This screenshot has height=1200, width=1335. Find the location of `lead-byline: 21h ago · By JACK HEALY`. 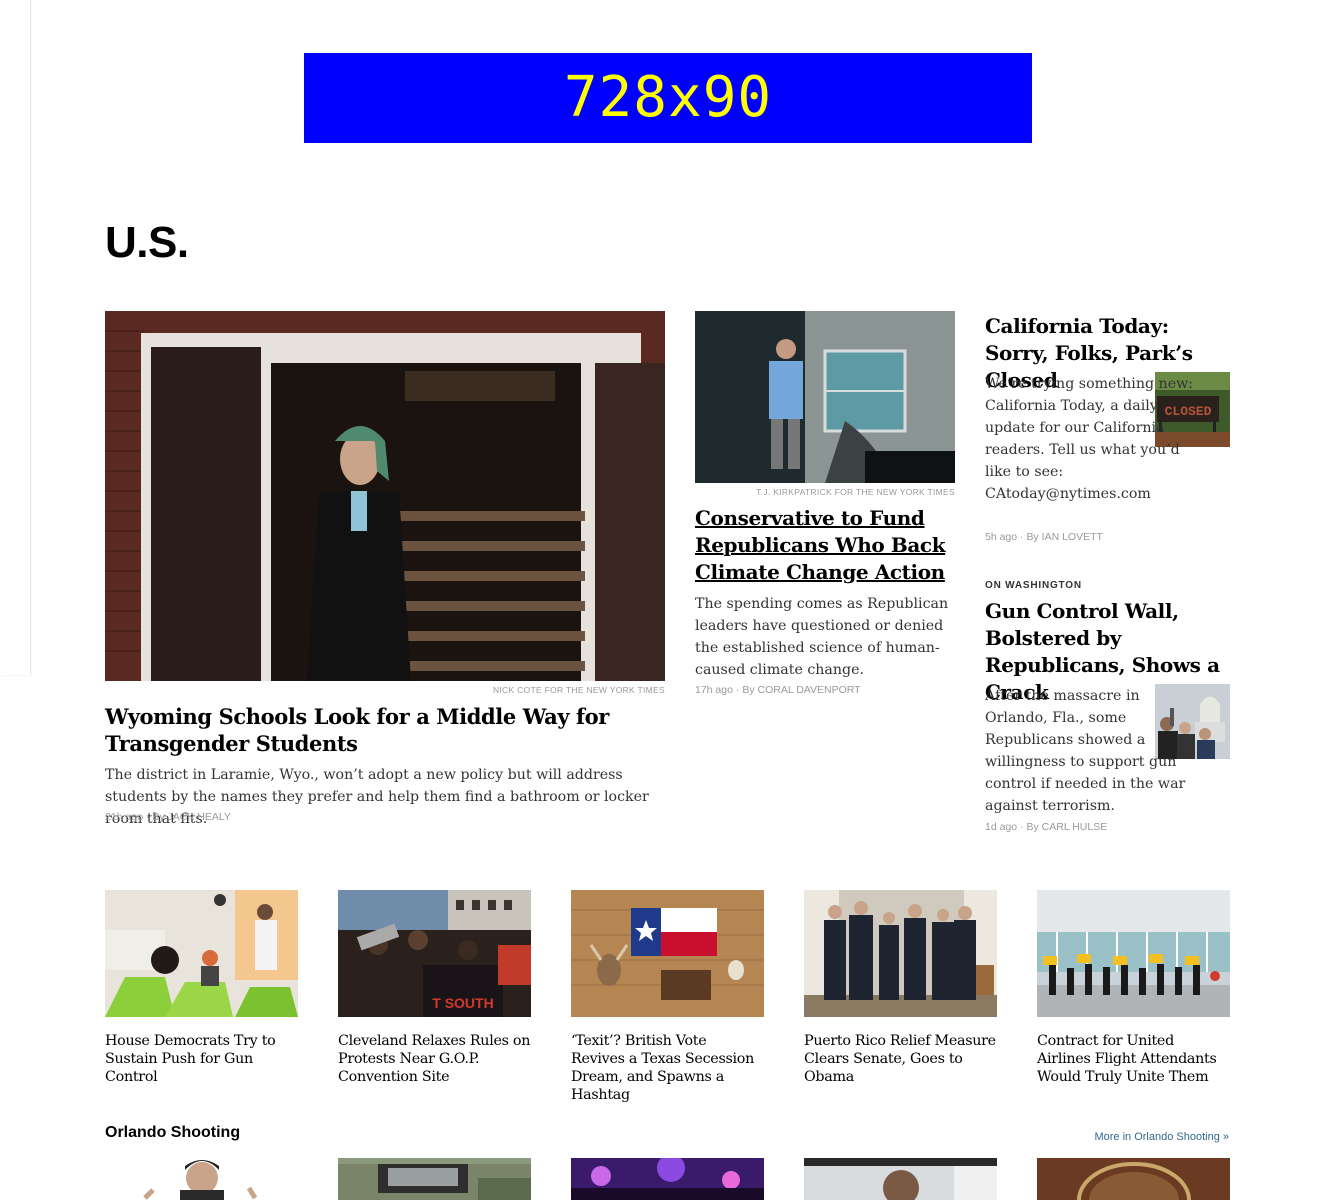

lead-byline: 21h ago · By JACK HEALY is located at coordinates (168, 817).